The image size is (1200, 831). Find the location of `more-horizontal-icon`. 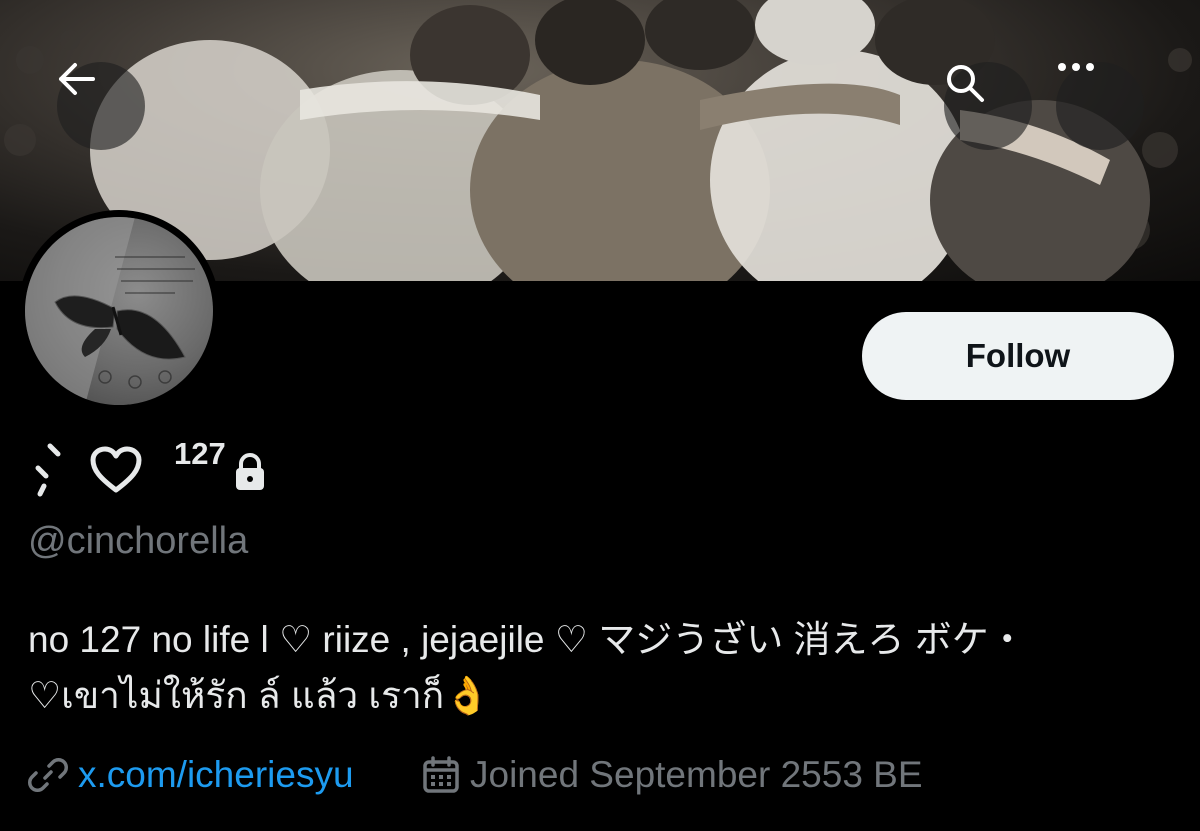

more-horizontal-icon is located at coordinates (1076, 67).